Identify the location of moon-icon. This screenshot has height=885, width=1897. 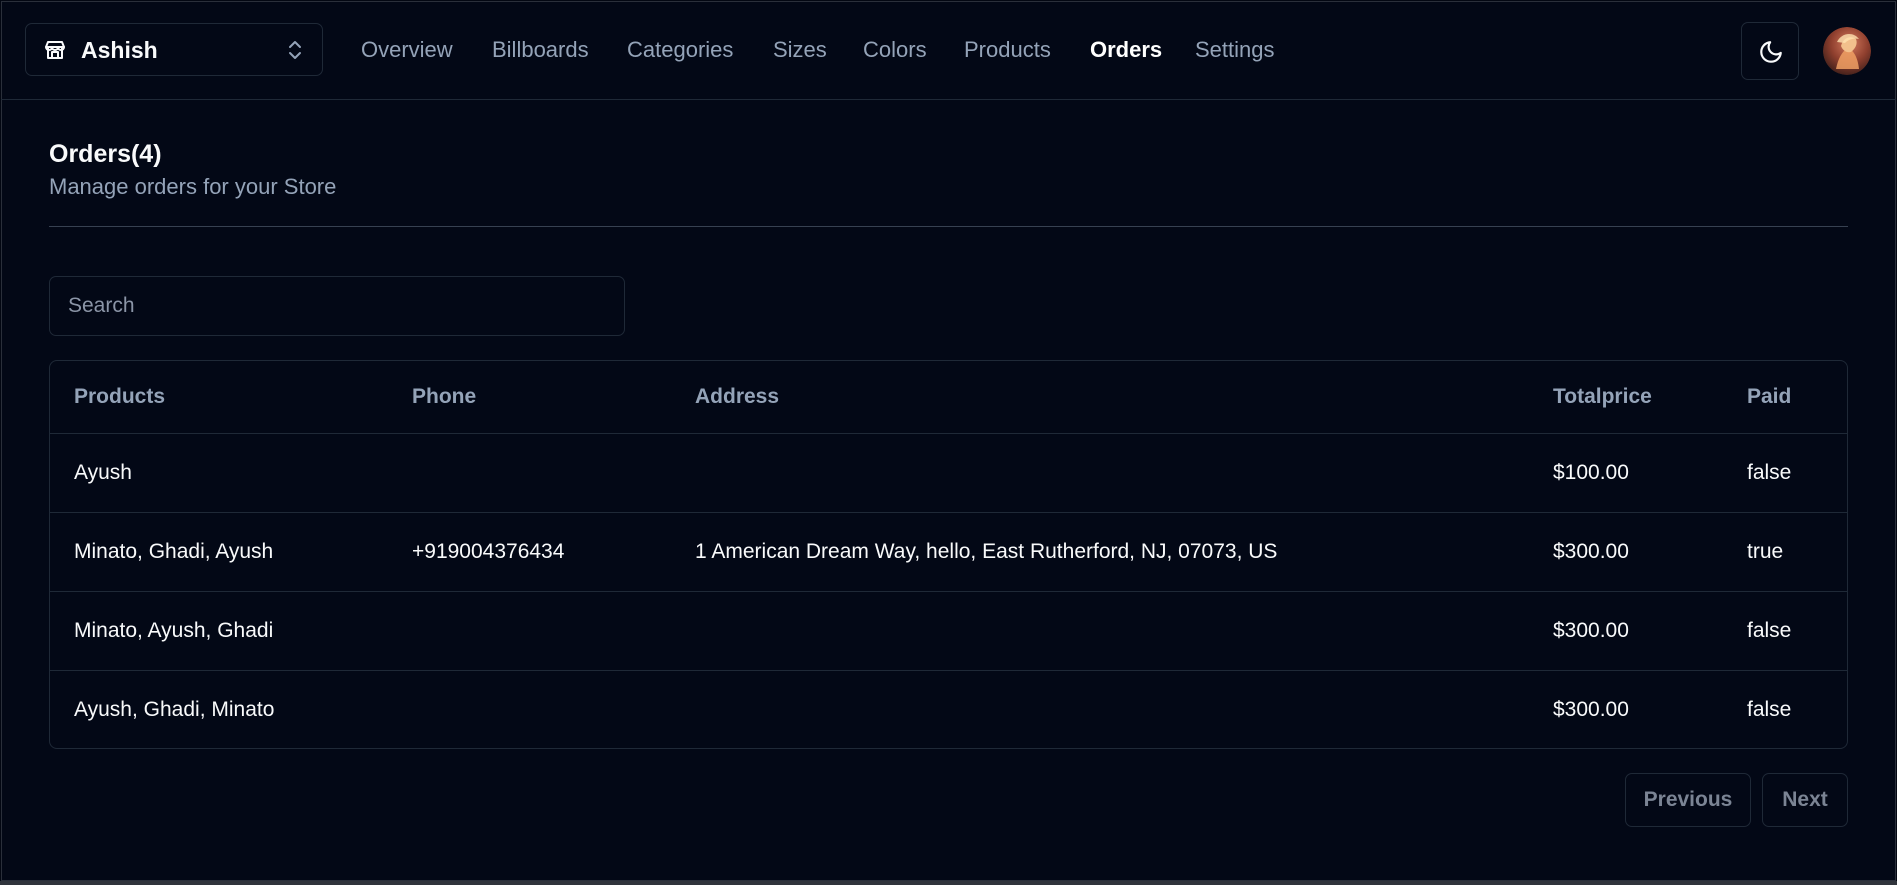
(1771, 52).